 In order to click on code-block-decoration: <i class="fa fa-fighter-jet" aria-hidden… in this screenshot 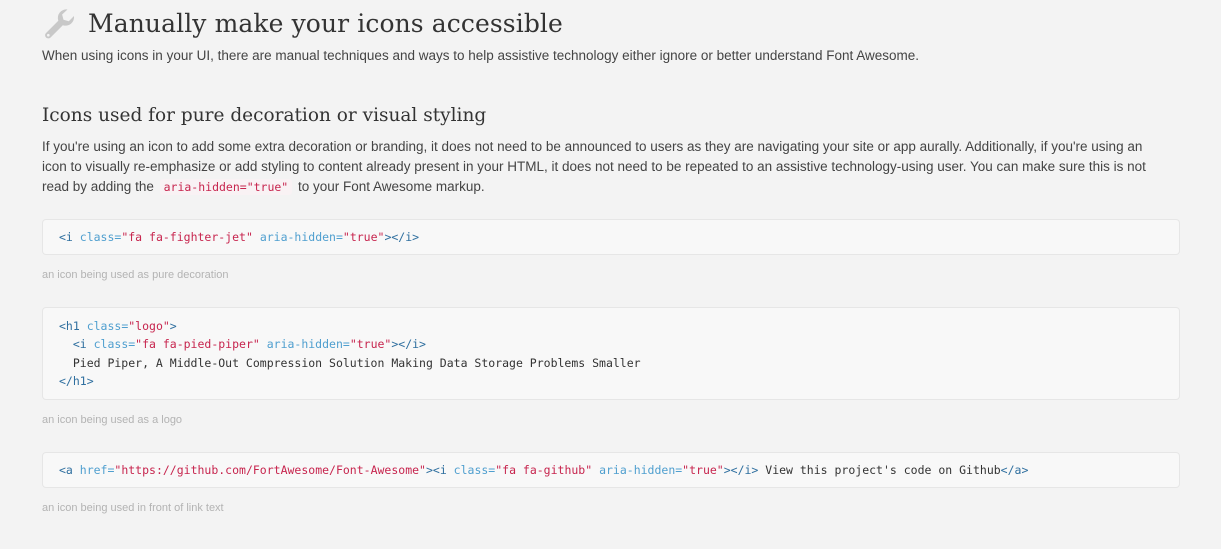, I will do `click(611, 237)`.